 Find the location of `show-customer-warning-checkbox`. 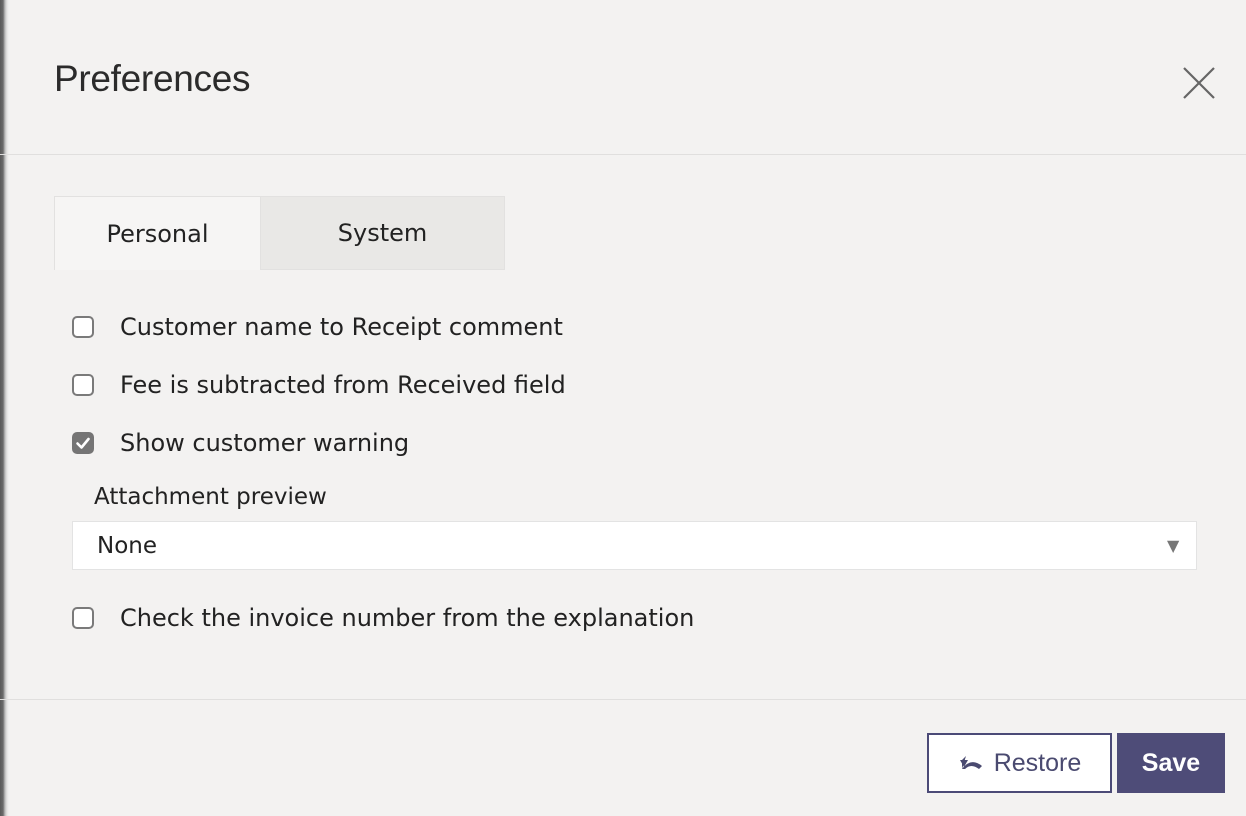

show-customer-warning-checkbox is located at coordinates (83, 443).